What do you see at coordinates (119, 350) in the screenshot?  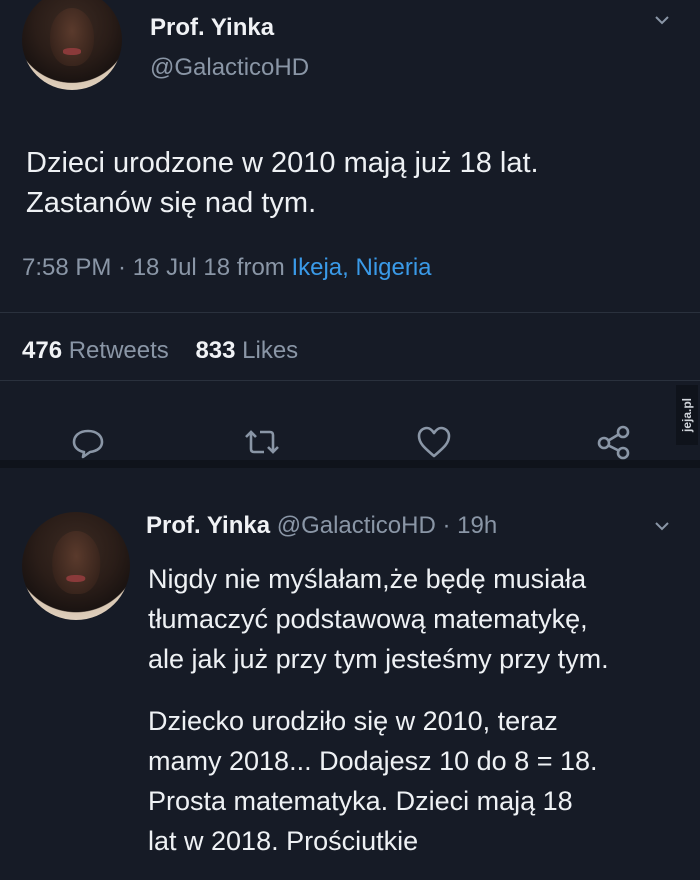 I see `retweets-label: Retweets` at bounding box center [119, 350].